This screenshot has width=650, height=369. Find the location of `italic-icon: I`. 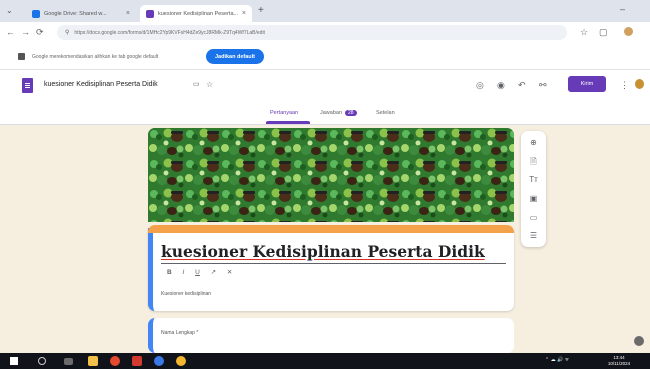

italic-icon: I is located at coordinates (184, 272).